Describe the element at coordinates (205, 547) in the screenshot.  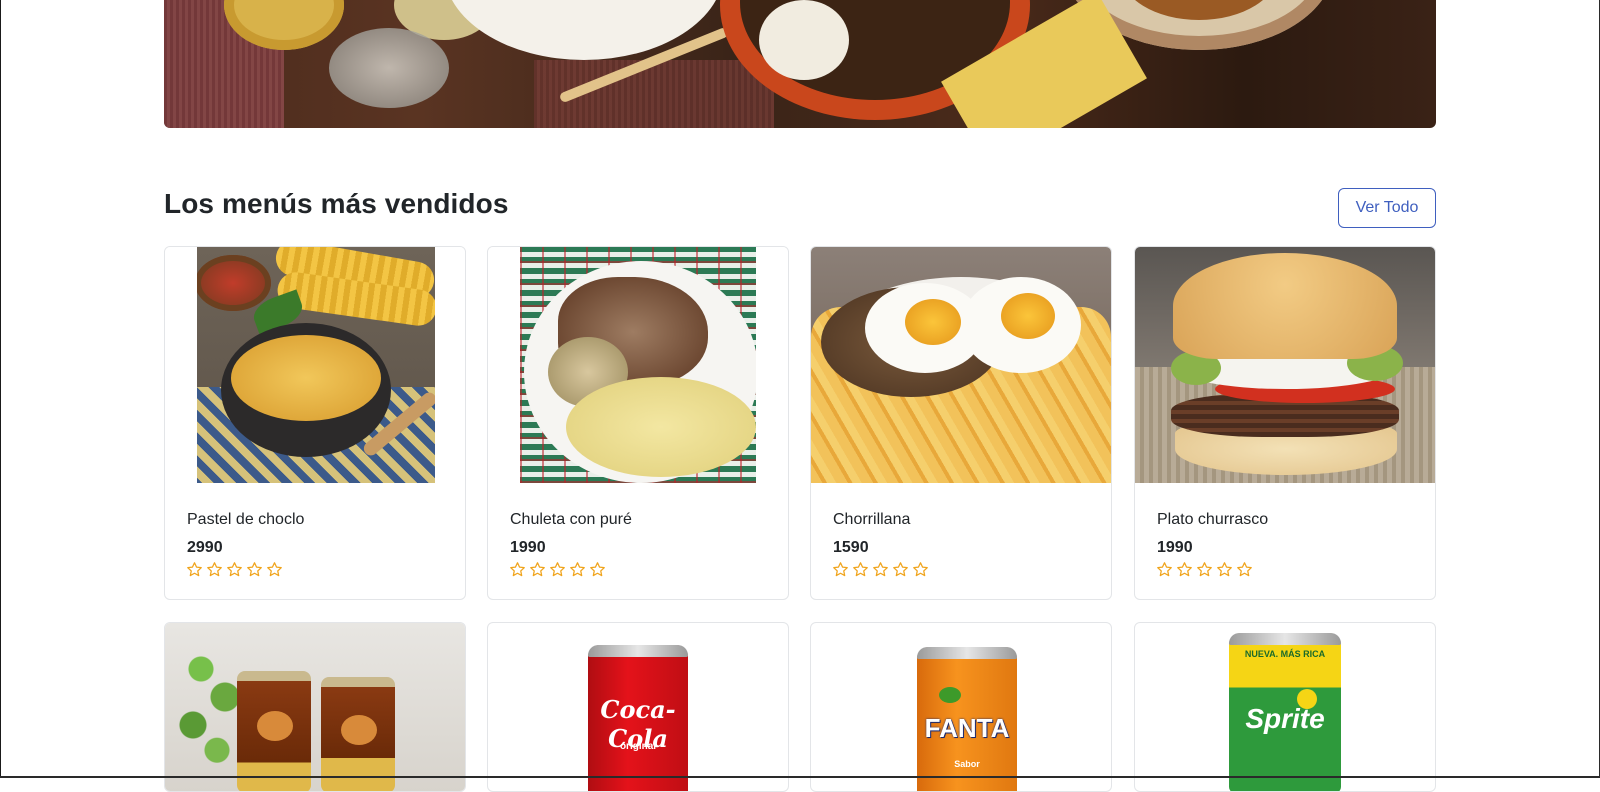
I see `product-price: 2990` at that location.